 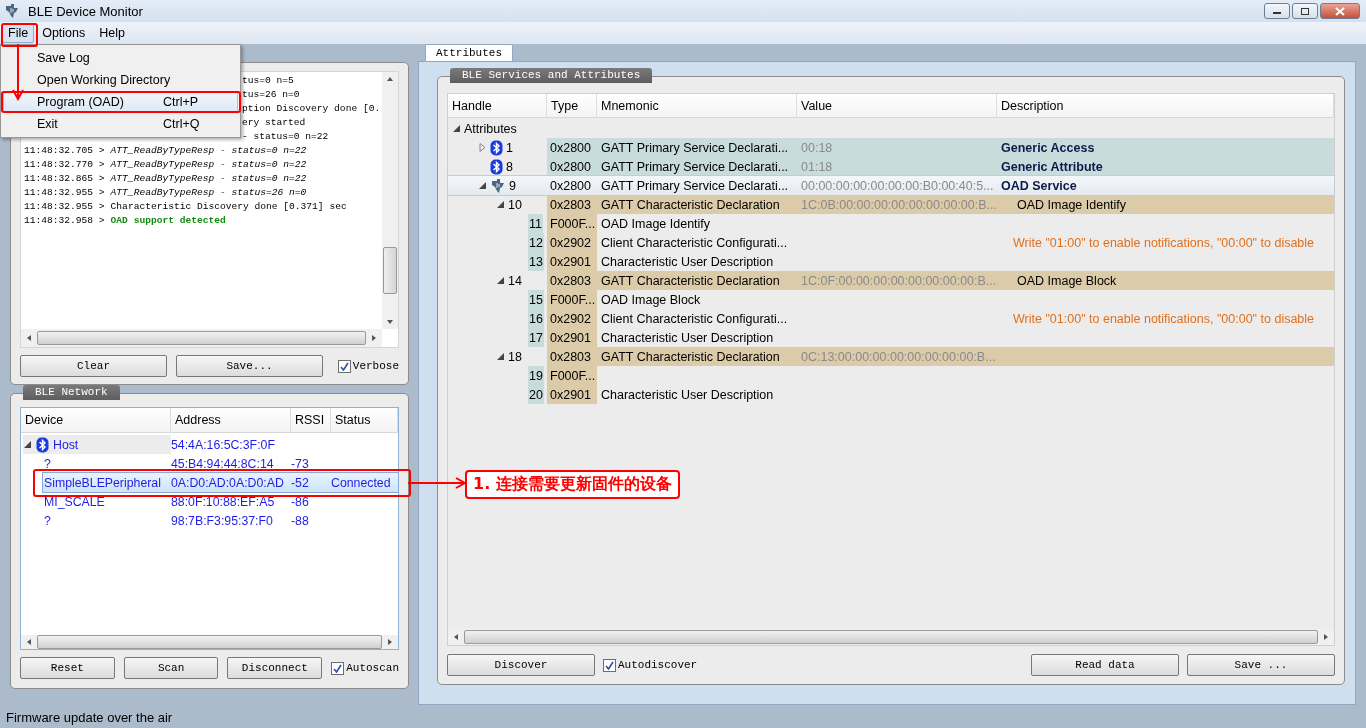 What do you see at coordinates (222, 520) in the screenshot?
I see `device-address: 98:7B:F3:95:37:F0` at bounding box center [222, 520].